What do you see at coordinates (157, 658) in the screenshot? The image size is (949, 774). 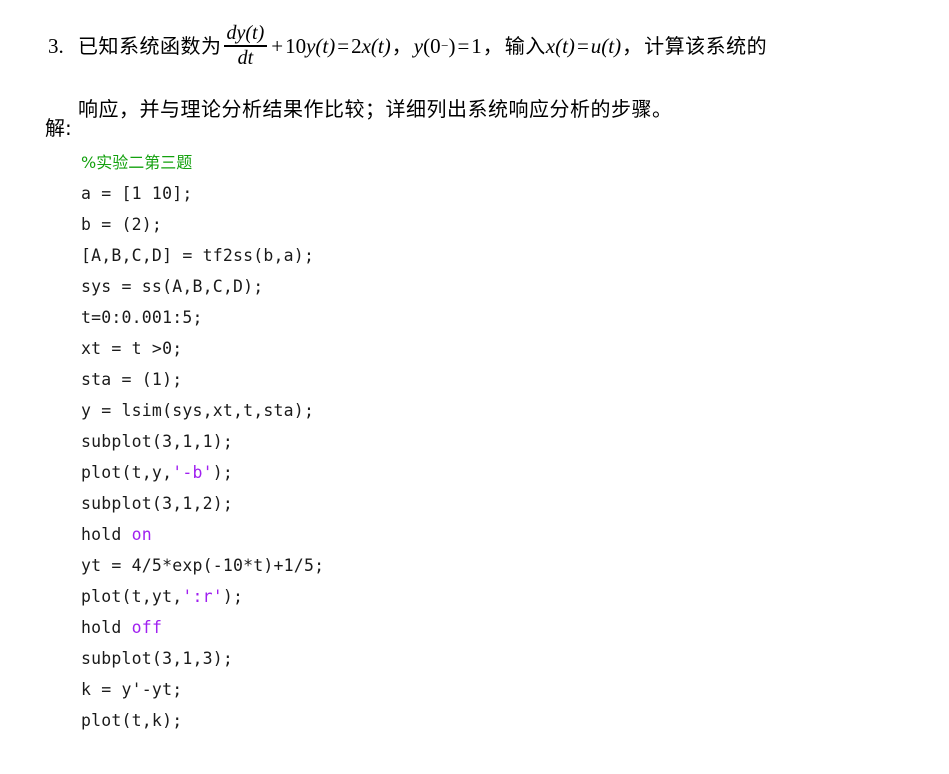 I see `code-token-plain: subplot(3,1,3);` at bounding box center [157, 658].